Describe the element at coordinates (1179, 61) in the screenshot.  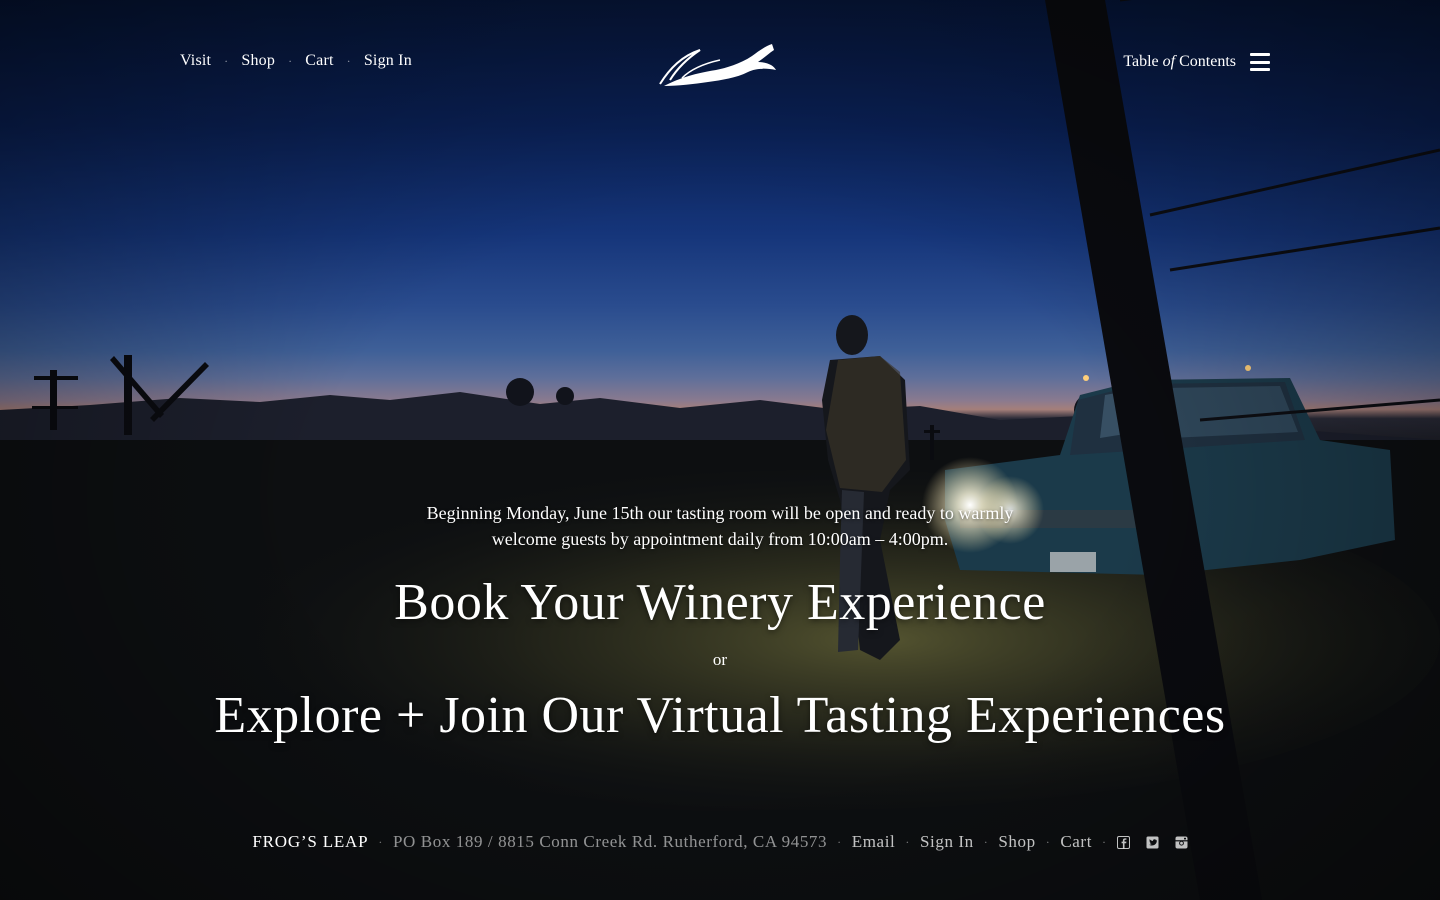
I see `toc-label: Table of Contents` at that location.